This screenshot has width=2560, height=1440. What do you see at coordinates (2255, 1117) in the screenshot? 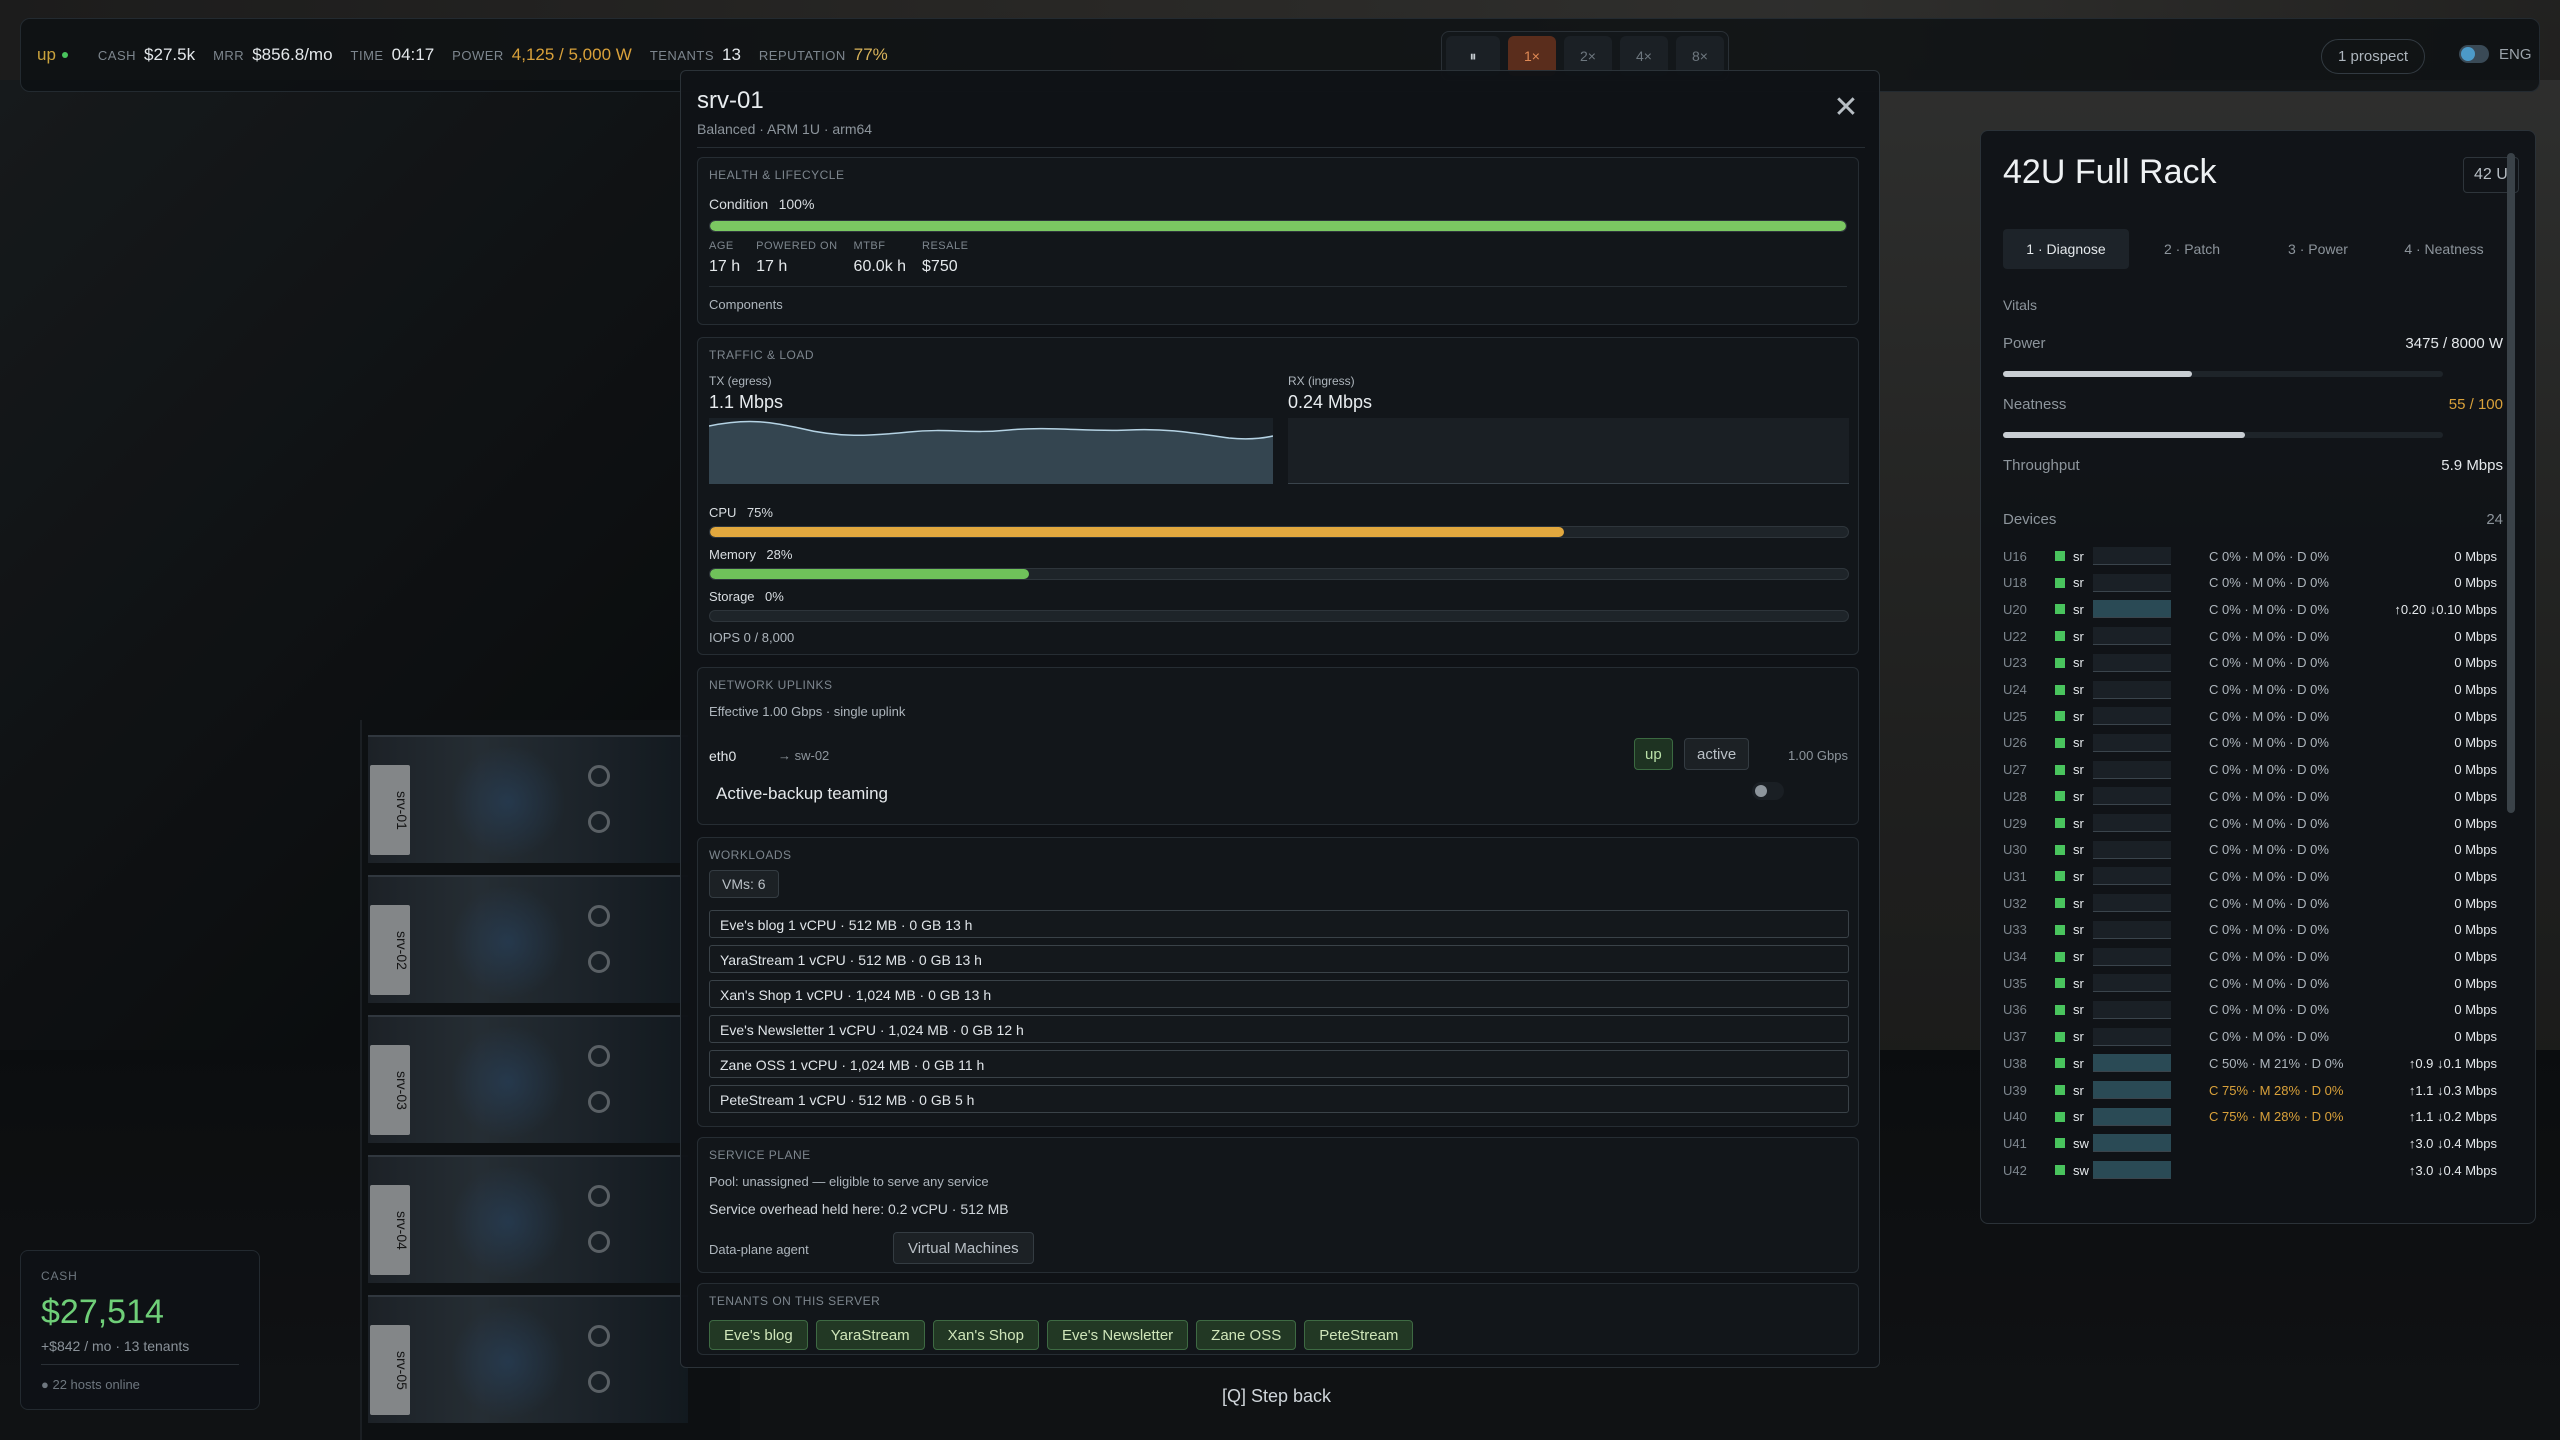
I see `device-row: U40 sr C 75% · M 28% · D 0% ↑1.1 ↓0.2 Mbps` at bounding box center [2255, 1117].